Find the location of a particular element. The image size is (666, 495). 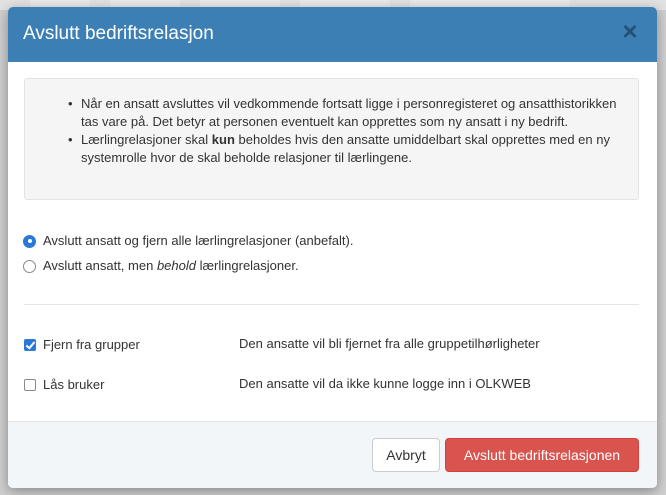

close-icon: × is located at coordinates (630, 31).